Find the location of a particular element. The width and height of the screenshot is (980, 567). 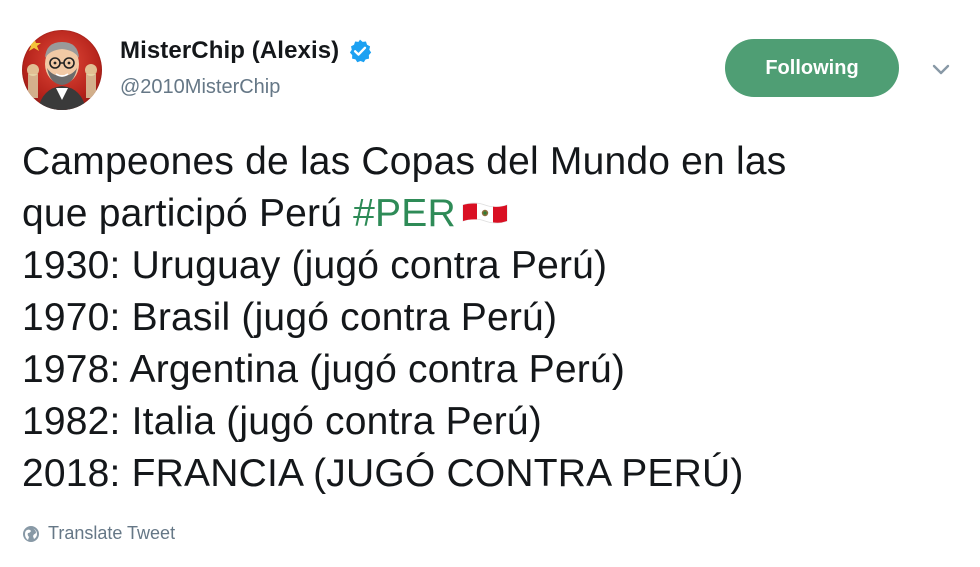

tweet-line: que participó Perú #PER is located at coordinates (482, 214).